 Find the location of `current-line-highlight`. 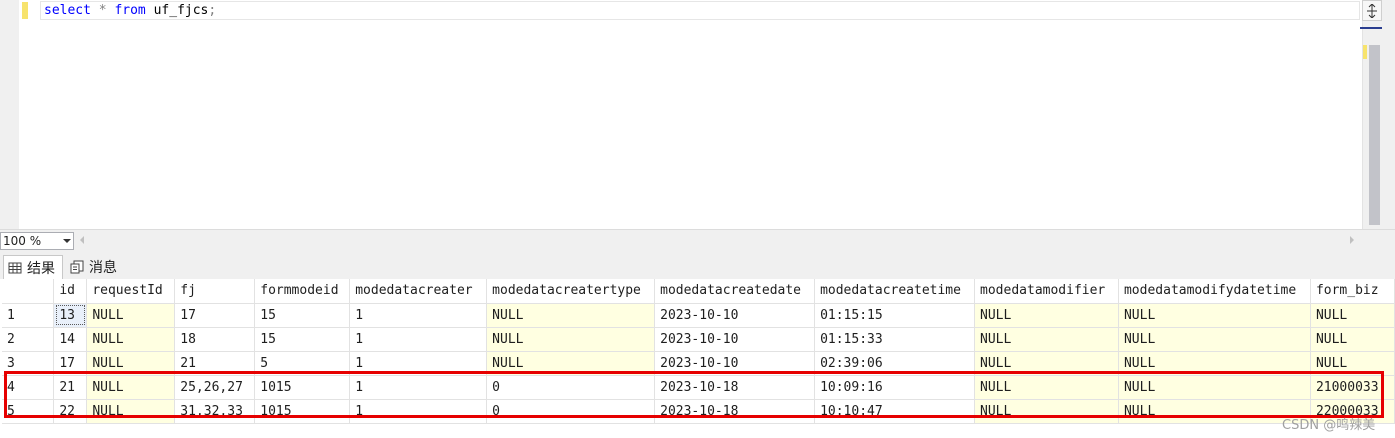

current-line-highlight is located at coordinates (700, 10).